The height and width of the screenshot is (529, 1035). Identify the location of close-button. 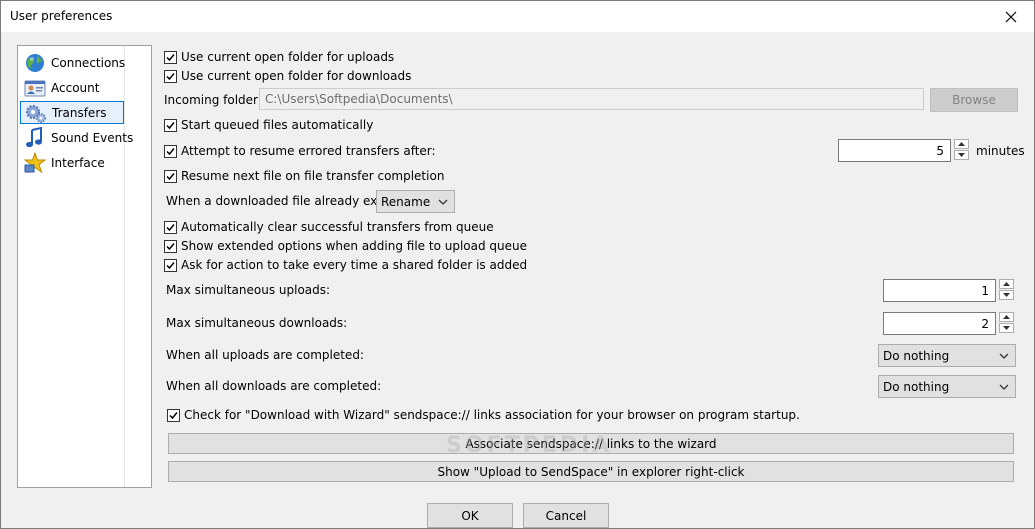
(1011, 16).